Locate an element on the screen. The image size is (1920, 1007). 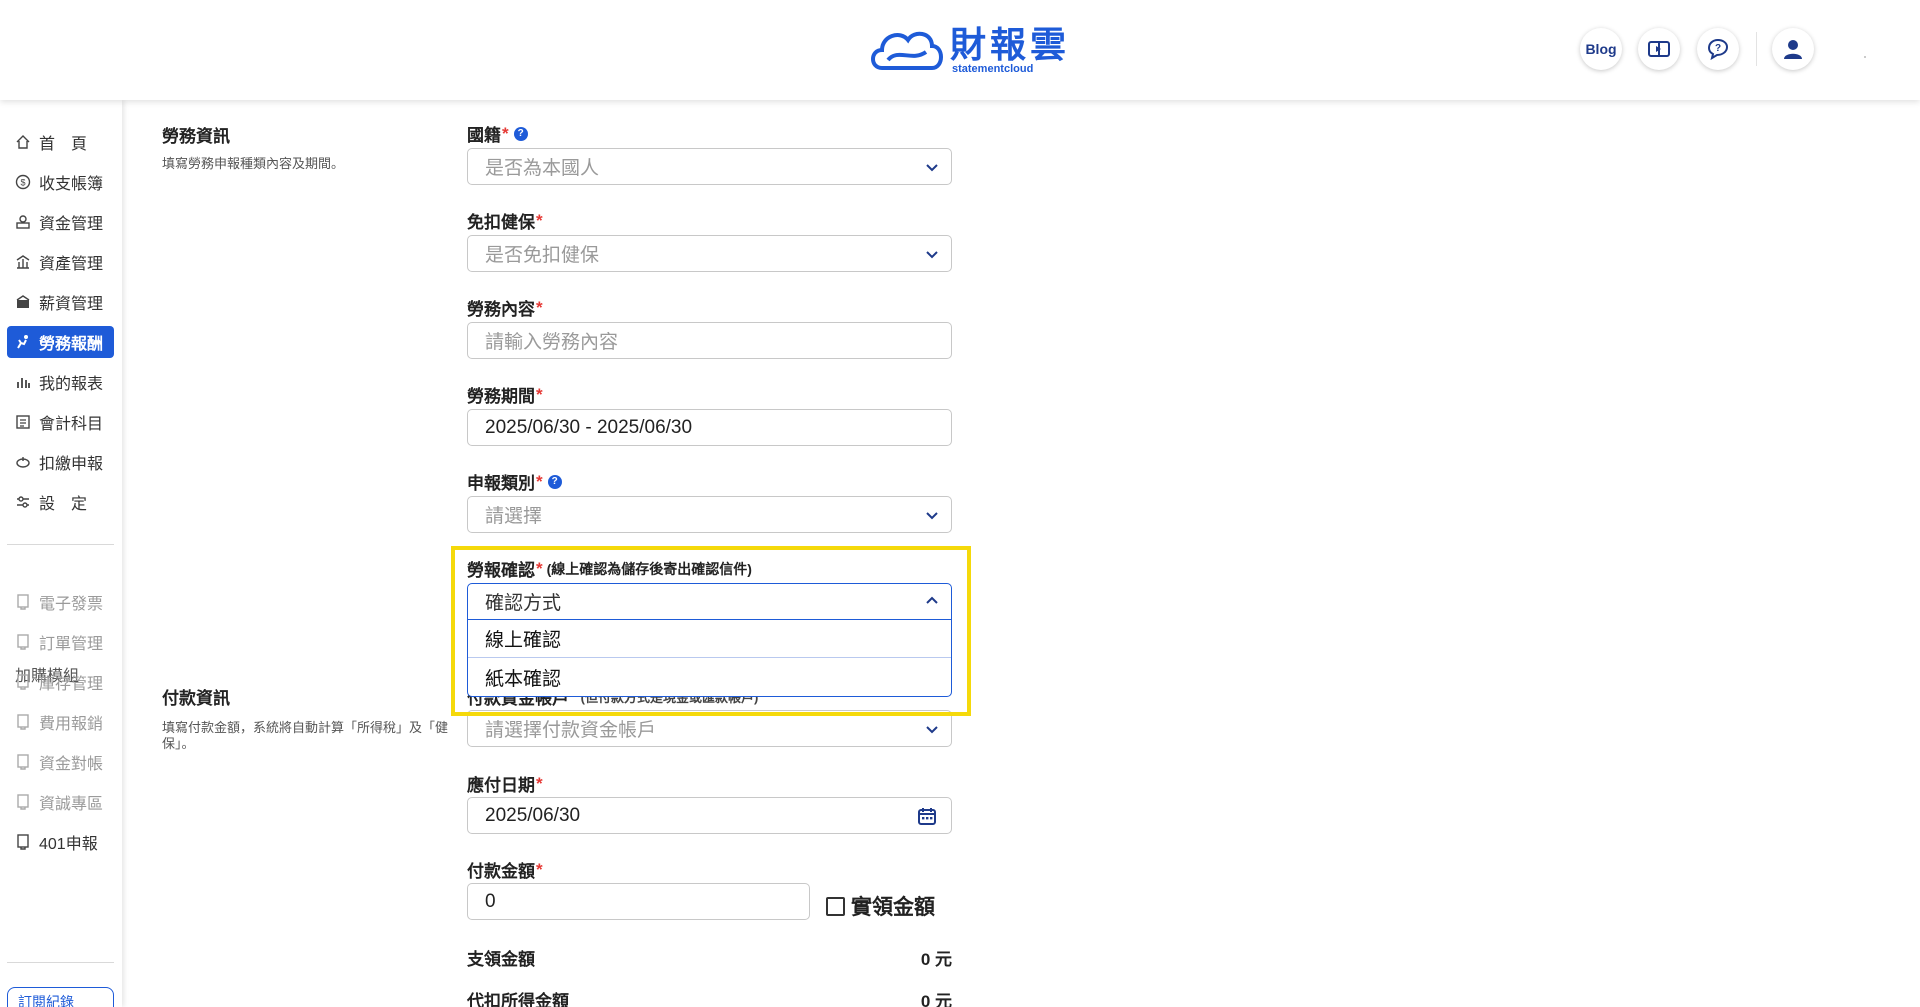
option-paper-confirm: 紙本確認 is located at coordinates (709, 677).